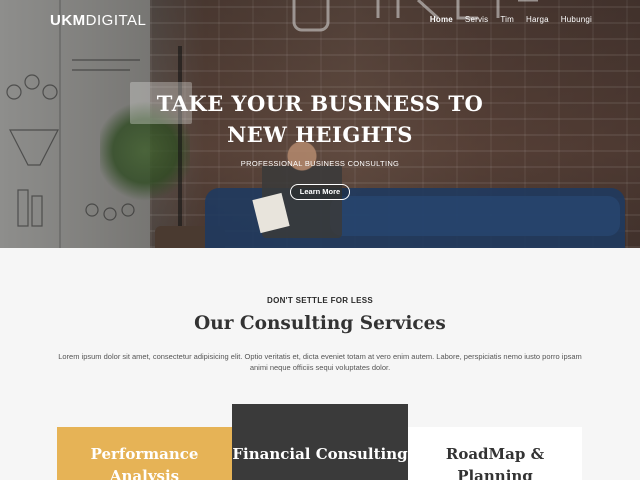 This screenshot has height=480, width=640. What do you see at coordinates (507, 19) in the screenshot?
I see `nav-tim: Tim` at bounding box center [507, 19].